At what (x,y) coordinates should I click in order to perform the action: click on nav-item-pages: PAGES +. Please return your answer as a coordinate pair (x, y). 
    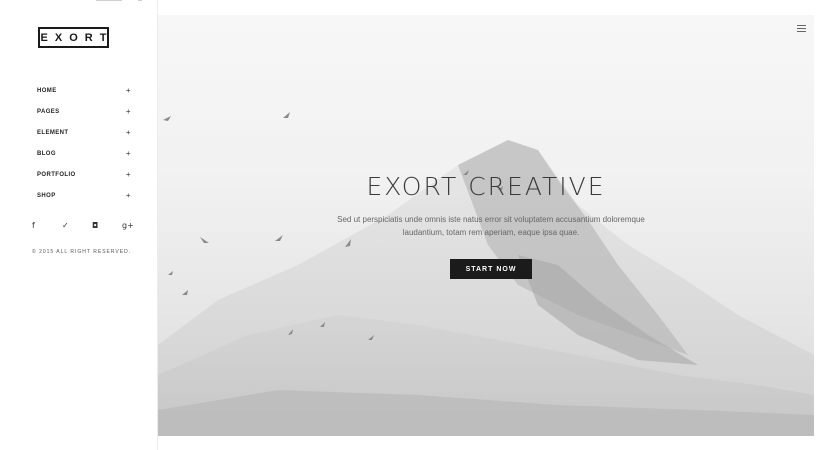
    Looking at the image, I should click on (84, 111).